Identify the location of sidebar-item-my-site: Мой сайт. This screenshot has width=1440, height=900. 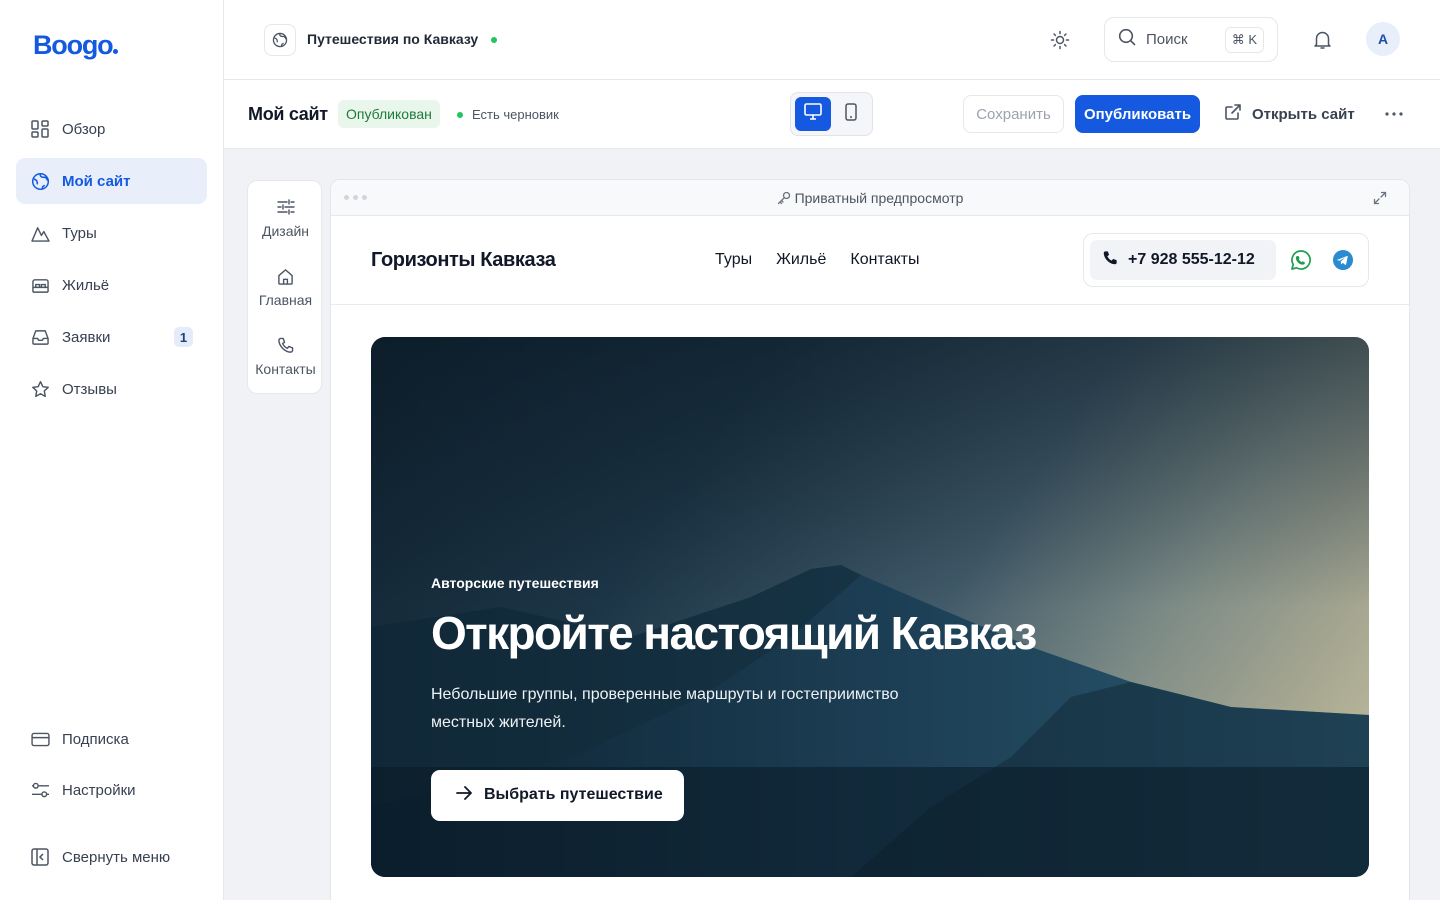
(111, 181).